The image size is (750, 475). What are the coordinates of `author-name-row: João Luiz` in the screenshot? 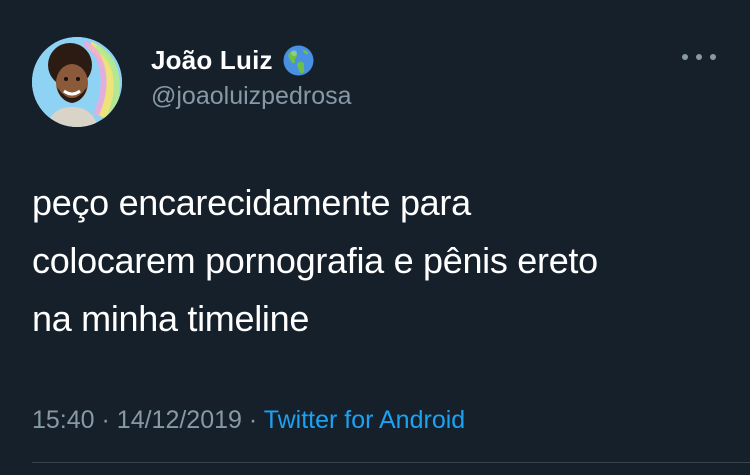 It's located at (233, 60).